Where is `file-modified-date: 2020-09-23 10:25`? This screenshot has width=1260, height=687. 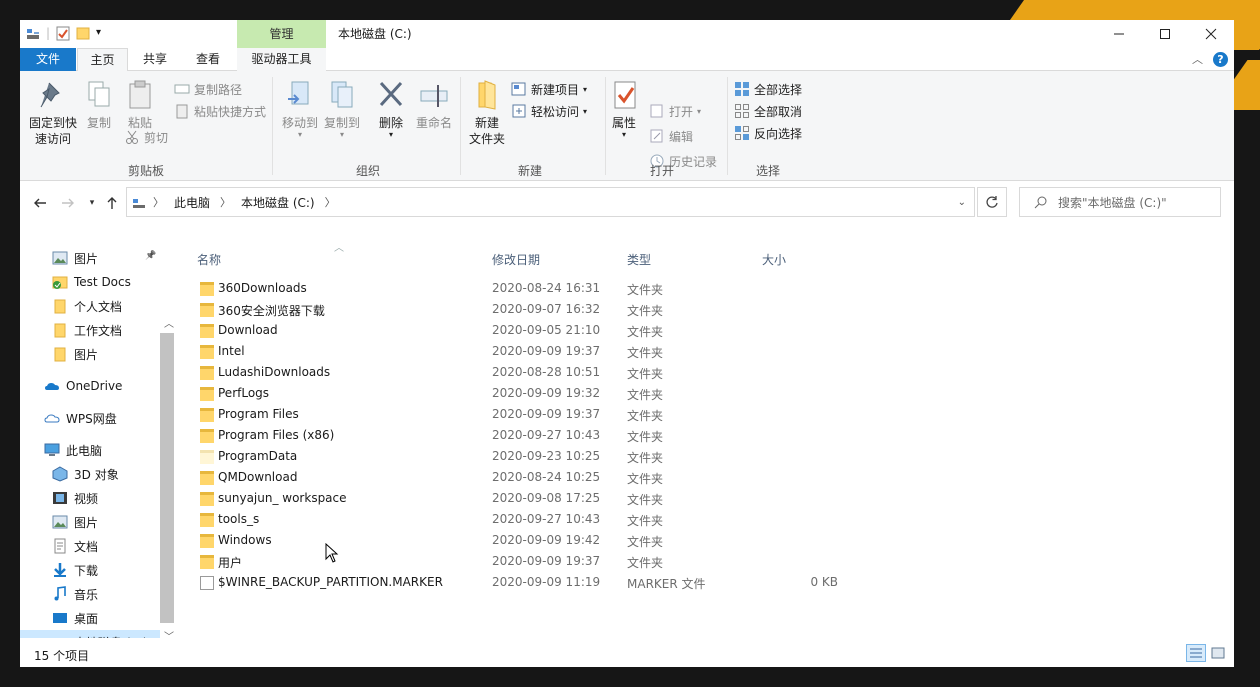 file-modified-date: 2020-09-23 10:25 is located at coordinates (546, 456).